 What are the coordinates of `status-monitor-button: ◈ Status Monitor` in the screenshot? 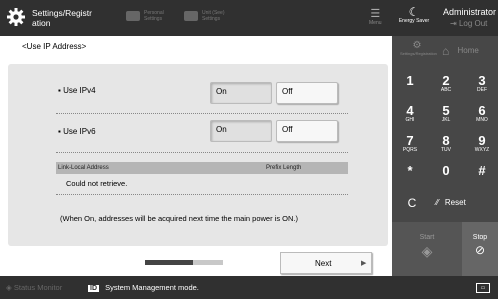 It's located at (34, 287).